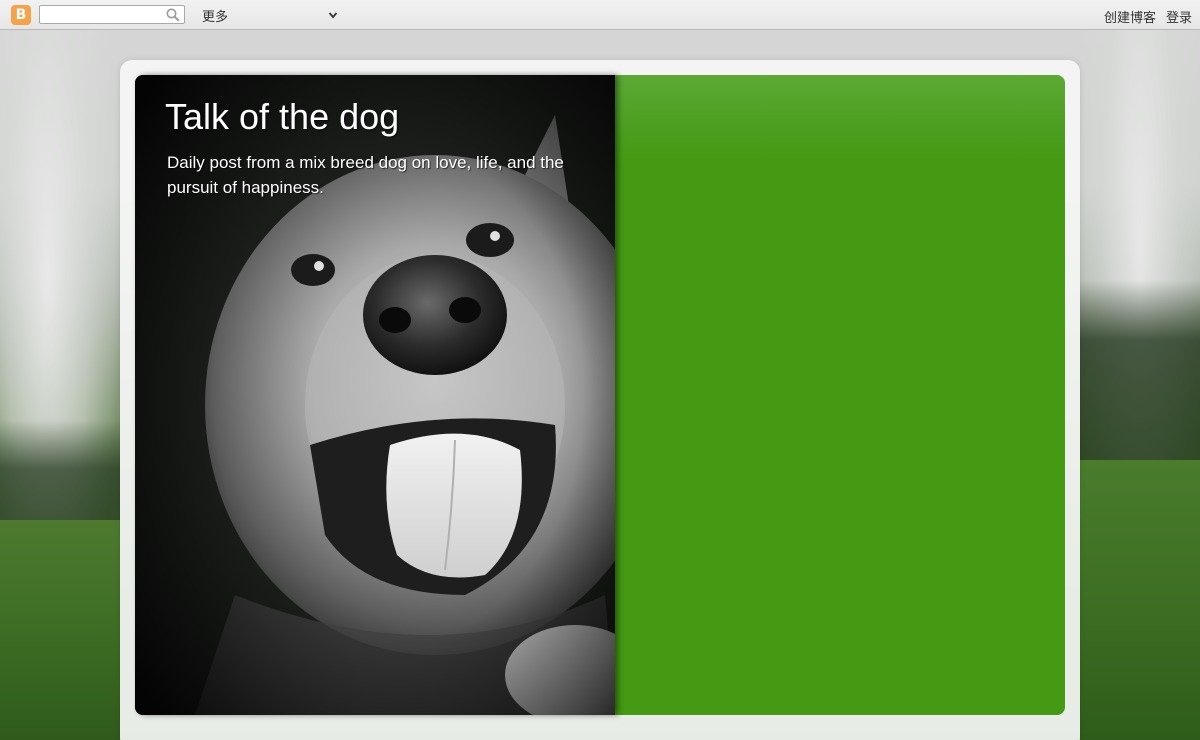  I want to click on blogger-logo-letter: B, so click(21, 15).